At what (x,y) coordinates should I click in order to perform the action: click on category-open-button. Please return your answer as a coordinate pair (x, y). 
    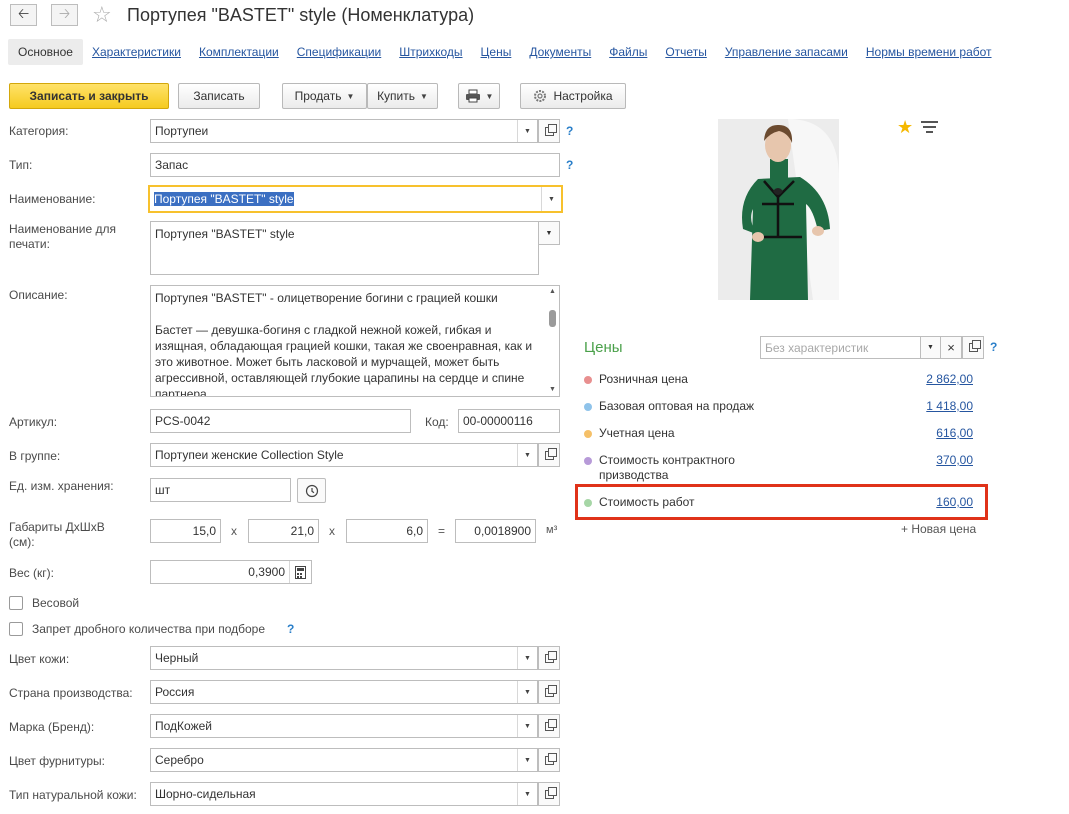
    Looking at the image, I should click on (549, 131).